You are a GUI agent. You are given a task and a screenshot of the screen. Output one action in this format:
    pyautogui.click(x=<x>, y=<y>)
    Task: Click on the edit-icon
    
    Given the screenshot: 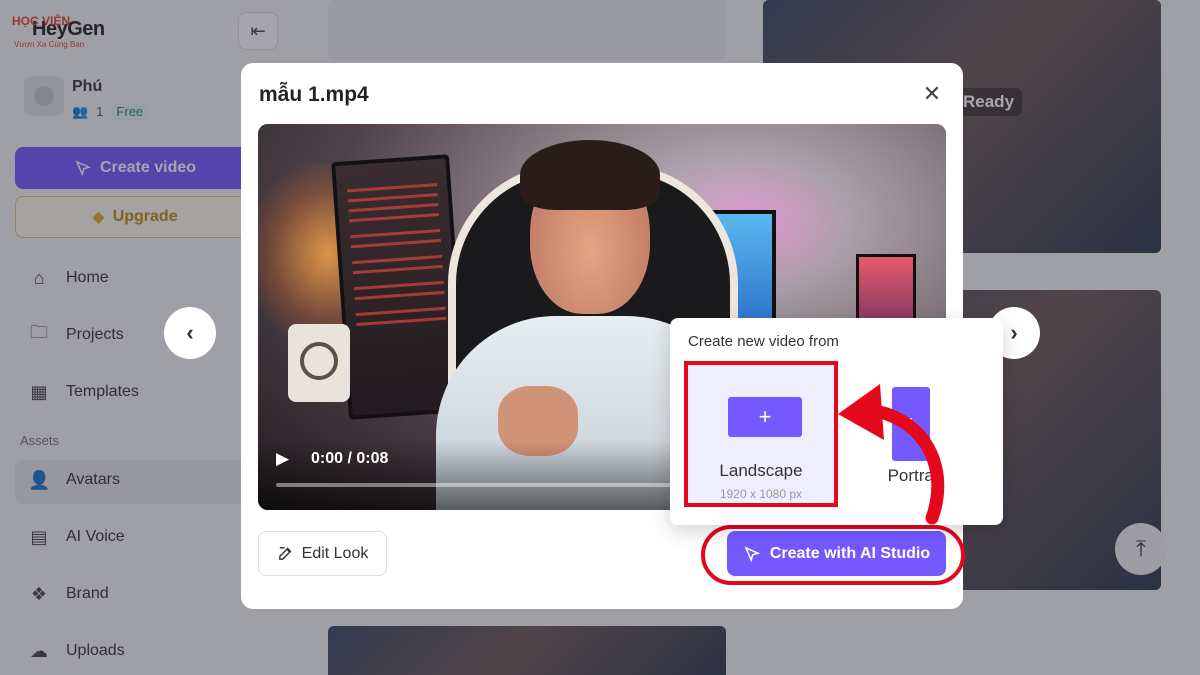 What is the action you would take?
    pyautogui.click(x=285, y=553)
    